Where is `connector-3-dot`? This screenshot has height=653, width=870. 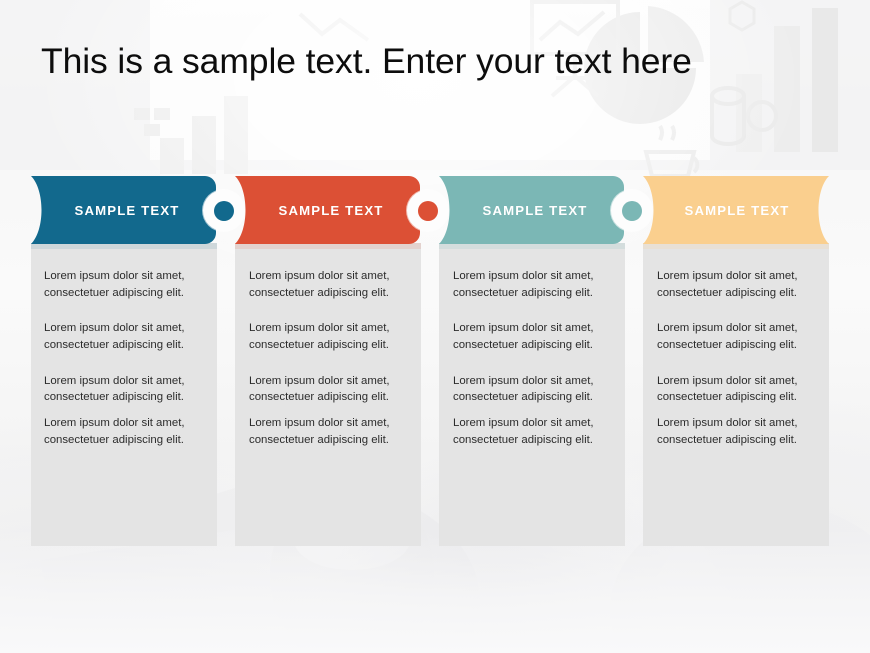 connector-3-dot is located at coordinates (631, 210).